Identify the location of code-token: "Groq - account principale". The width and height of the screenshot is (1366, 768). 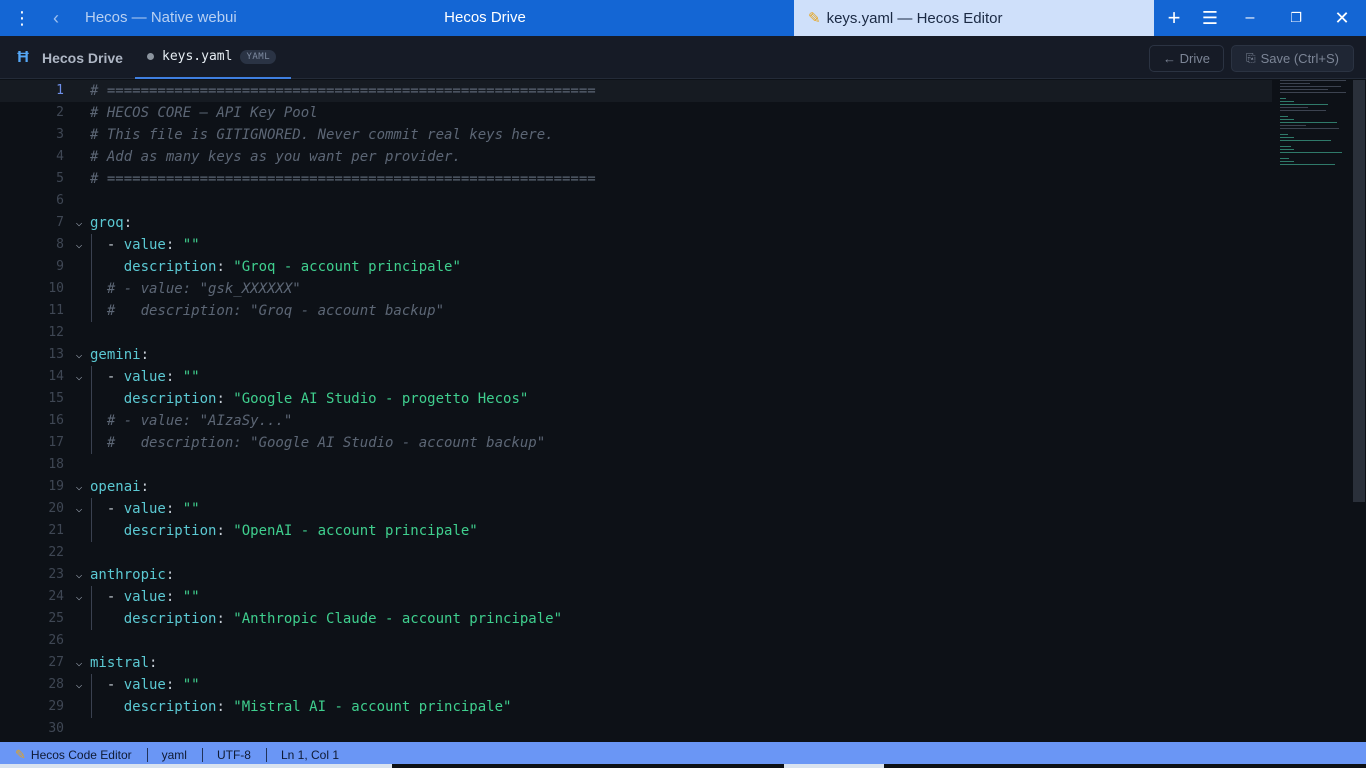
(347, 267).